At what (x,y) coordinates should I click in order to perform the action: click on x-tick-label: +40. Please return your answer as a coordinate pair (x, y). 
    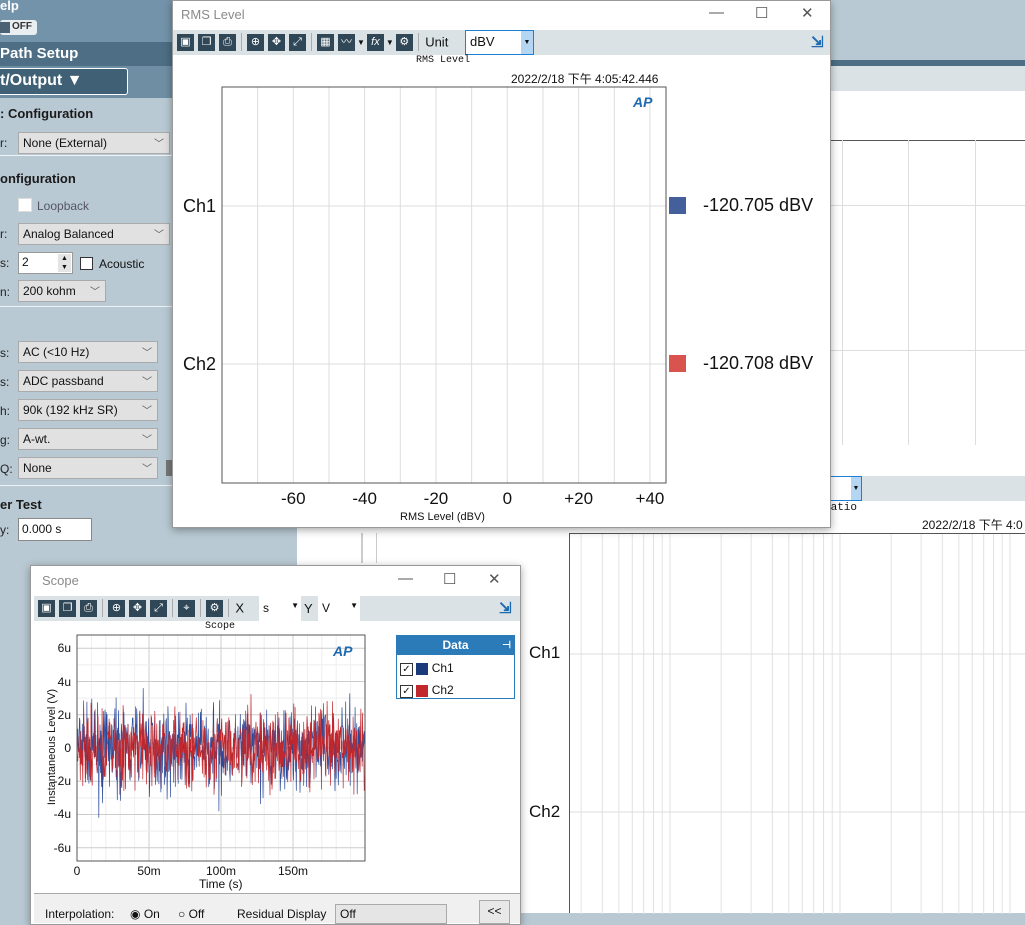
    Looking at the image, I should click on (650, 498).